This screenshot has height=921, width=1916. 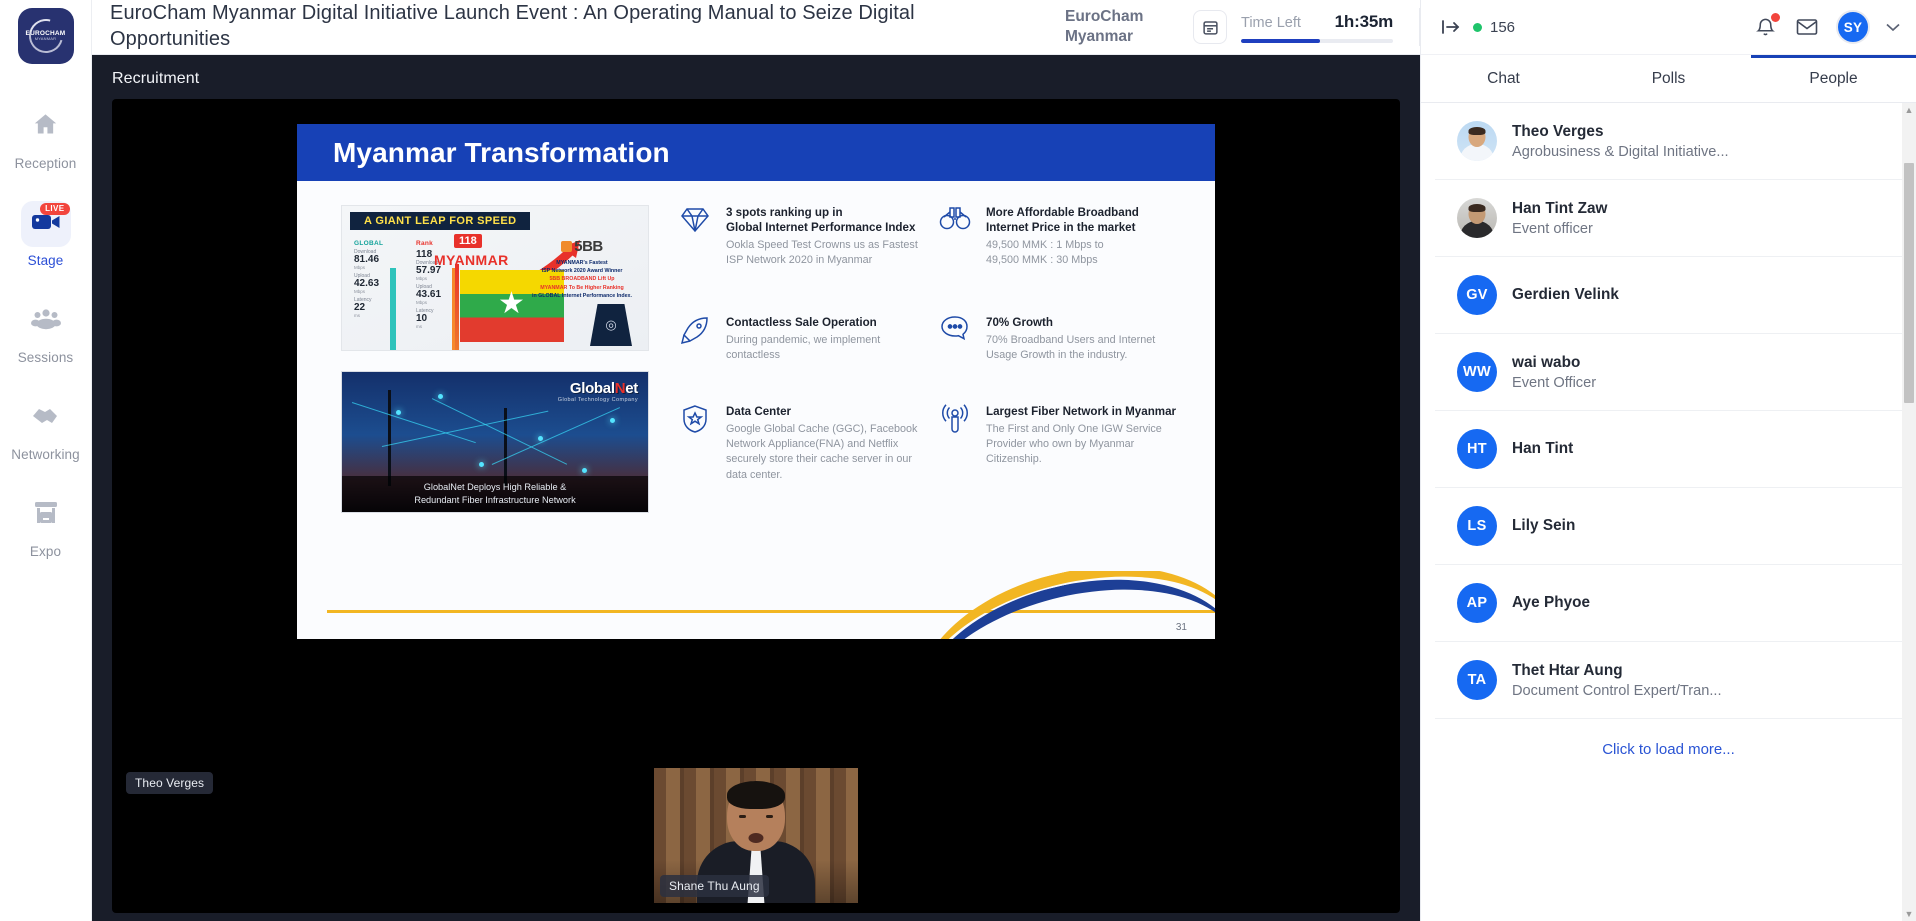 What do you see at coordinates (495, 487) in the screenshot?
I see `globalnet-caption-line1: GlobalNet Deploys High Reliable &` at bounding box center [495, 487].